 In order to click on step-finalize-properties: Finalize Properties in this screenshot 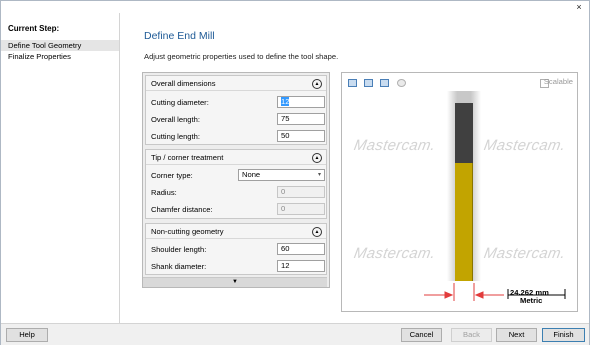, I will do `click(60, 56)`.